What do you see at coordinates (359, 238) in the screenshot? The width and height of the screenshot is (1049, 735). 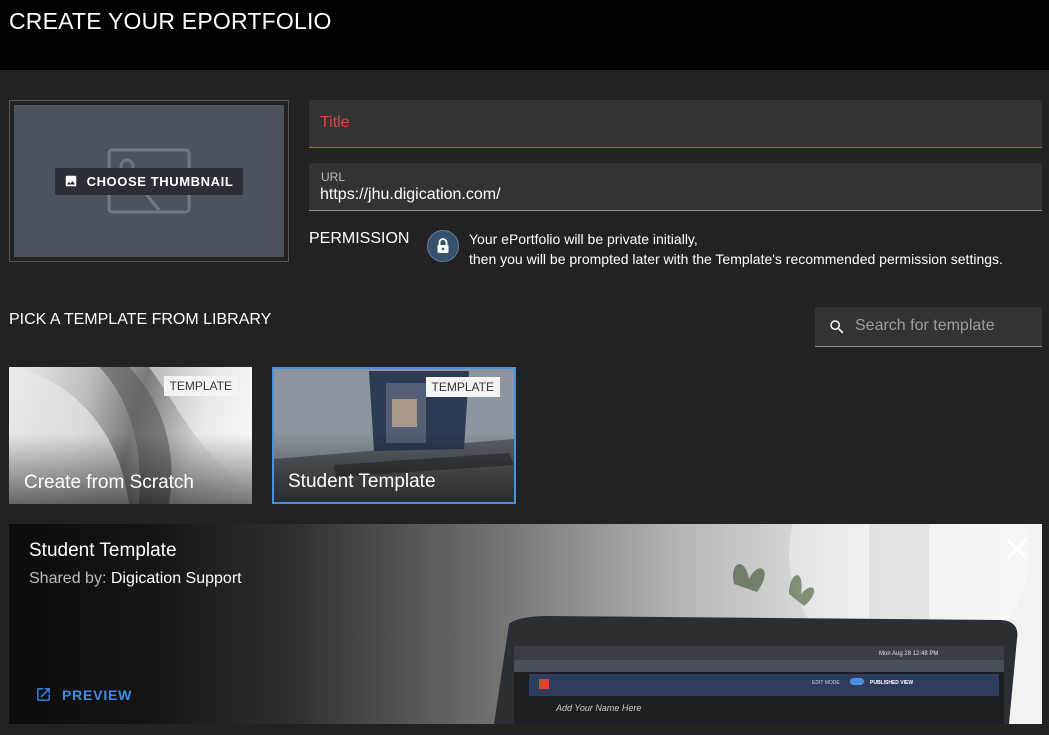 I see `permission-label: PERMISSION` at bounding box center [359, 238].